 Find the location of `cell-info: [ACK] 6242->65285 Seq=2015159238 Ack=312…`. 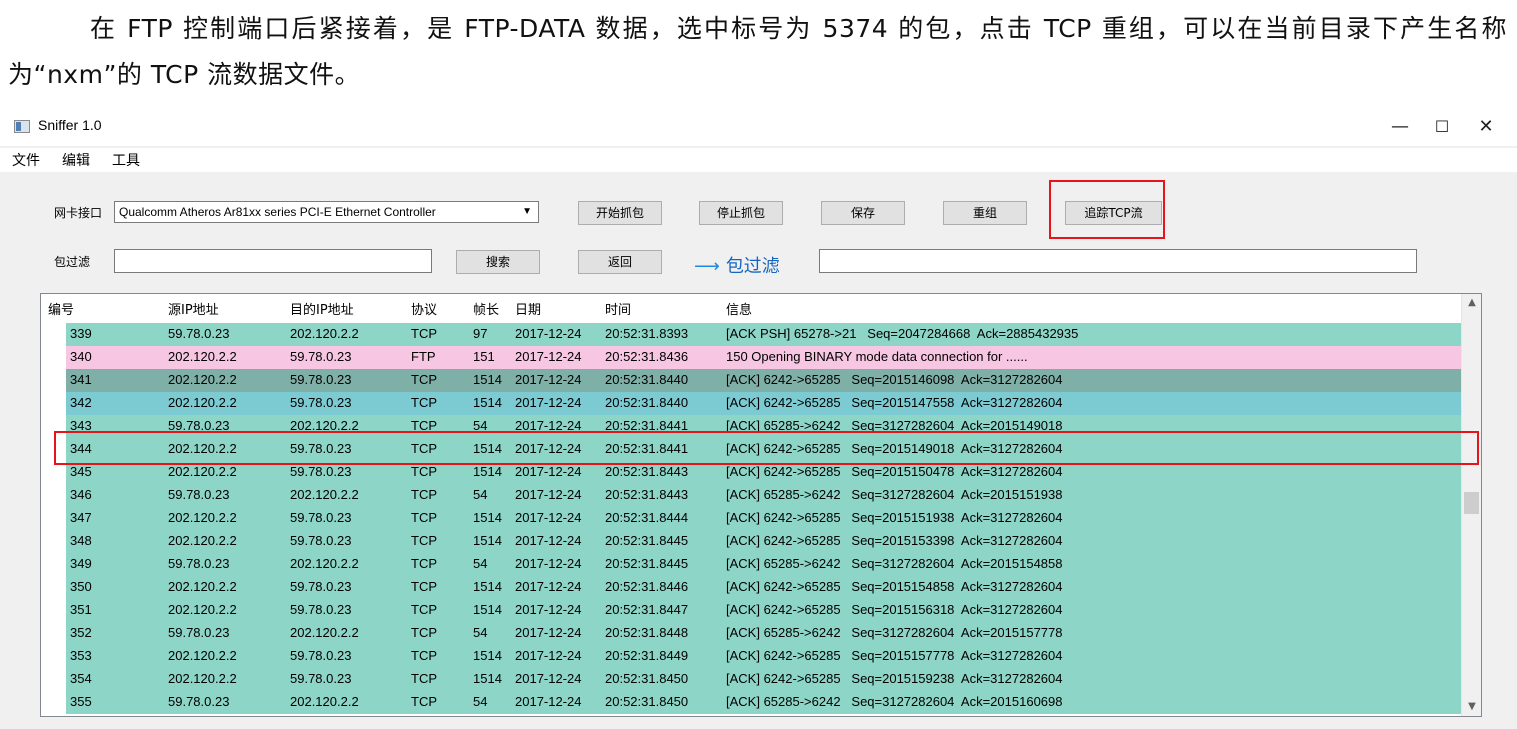

cell-info: [ACK] 6242->65285 Seq=2015159238 Ack=312… is located at coordinates (894, 678).